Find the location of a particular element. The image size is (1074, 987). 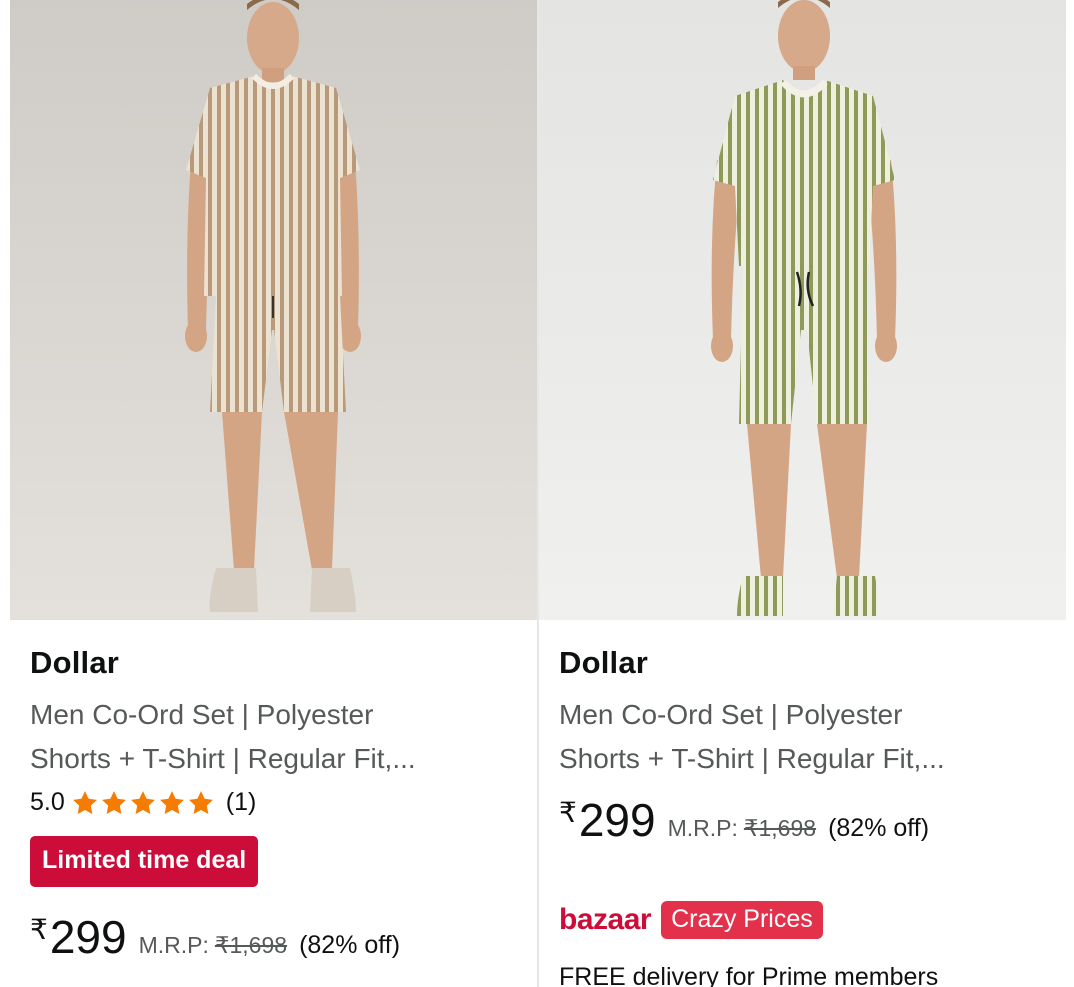

product-rating: 5.0 (1) is located at coordinates (143, 802).